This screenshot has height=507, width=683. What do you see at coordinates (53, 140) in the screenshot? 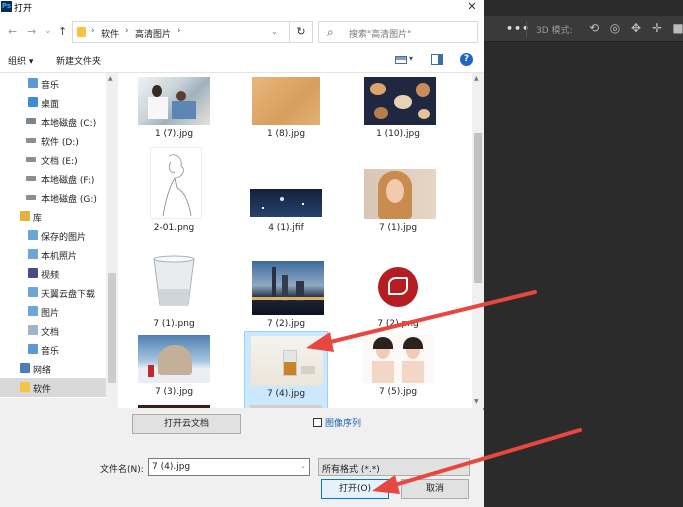
I see `sidebar-item-drive-d: 软件 (D:)` at bounding box center [53, 140].